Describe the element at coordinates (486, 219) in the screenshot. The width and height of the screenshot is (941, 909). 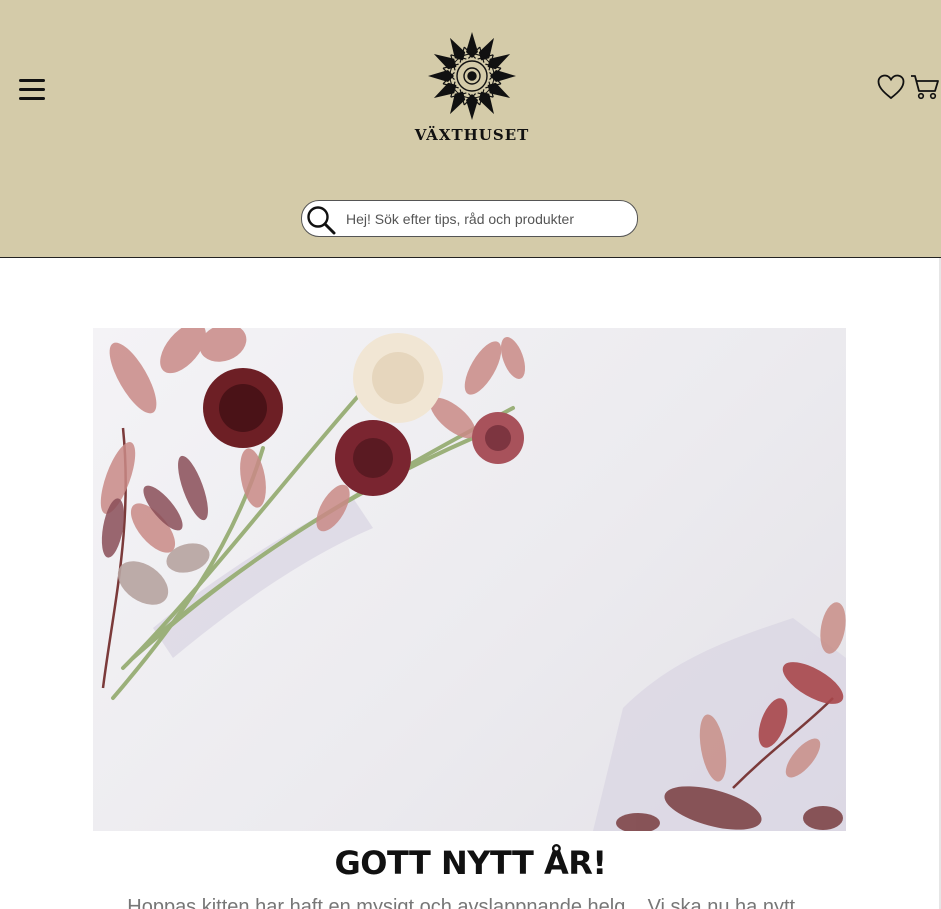
I see `search-input` at that location.